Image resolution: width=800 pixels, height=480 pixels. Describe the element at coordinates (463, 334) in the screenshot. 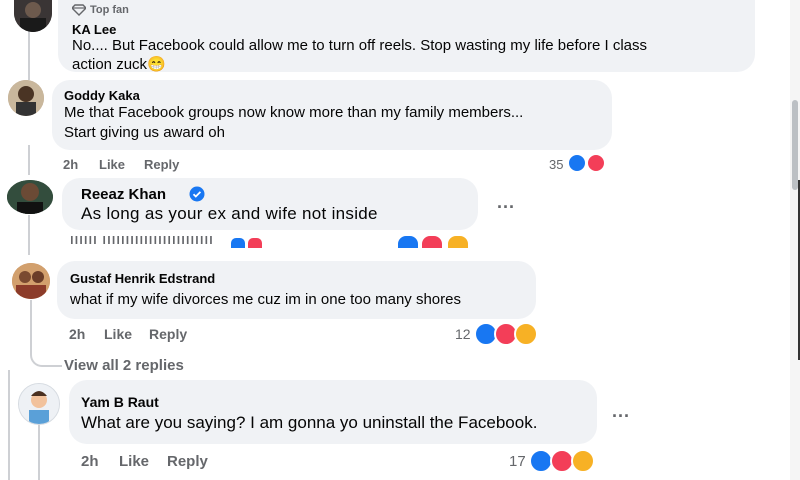

I see `reaction-count: 12` at that location.